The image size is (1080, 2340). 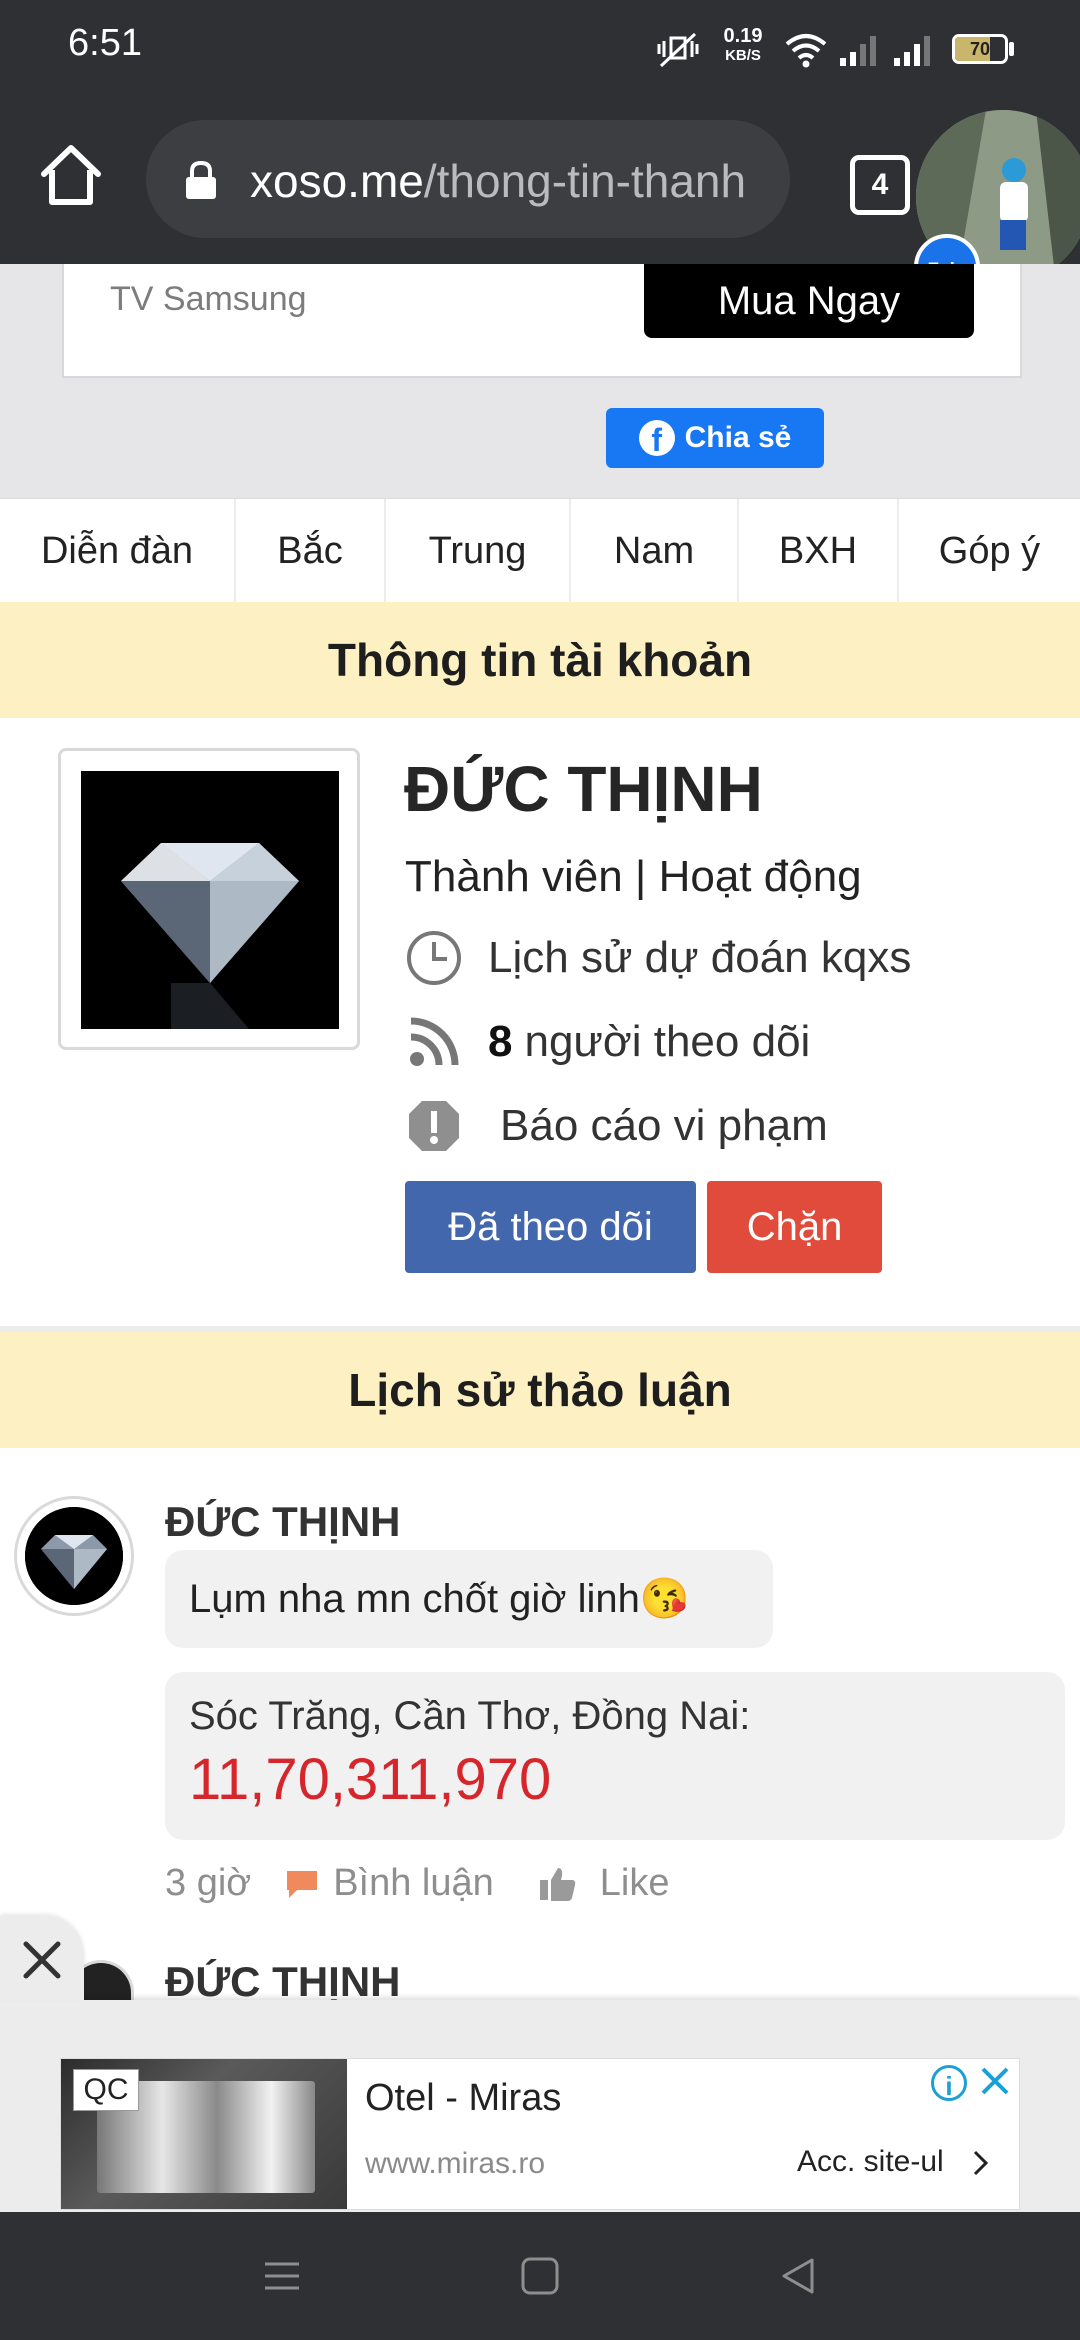 What do you see at coordinates (106, 2090) in the screenshot?
I see `ad-label: QC` at bounding box center [106, 2090].